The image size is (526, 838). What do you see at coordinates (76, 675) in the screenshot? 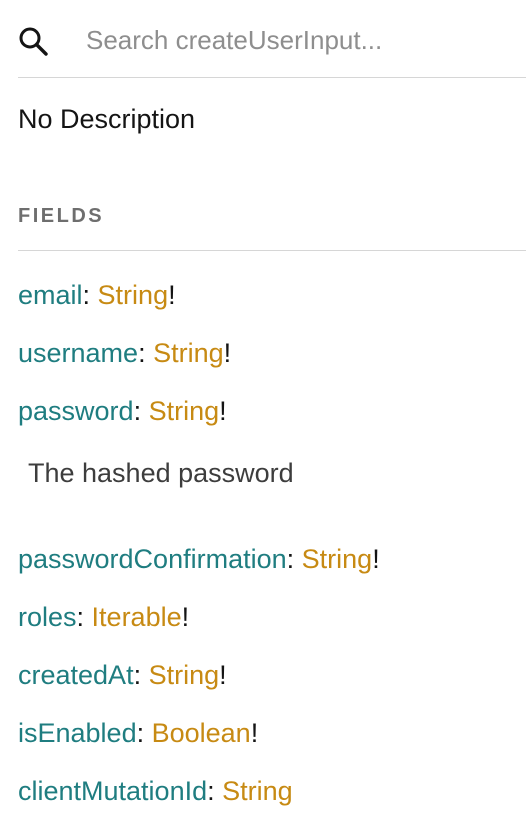
I see `field-name-created-at: createdAt` at bounding box center [76, 675].